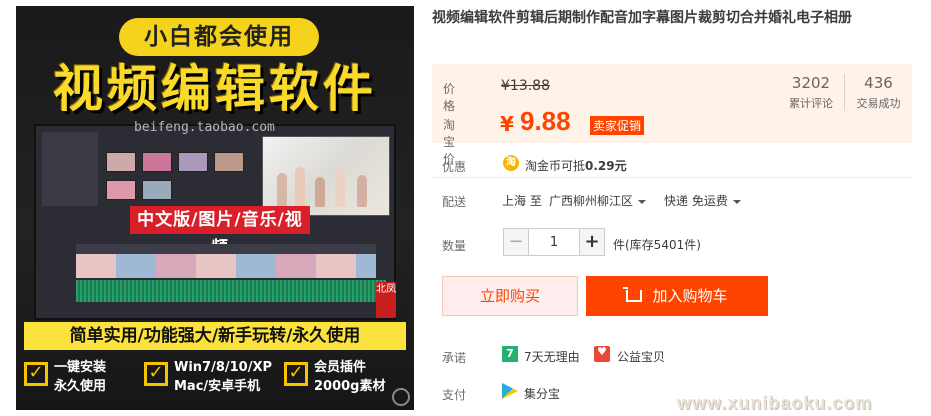 This screenshot has width=931, height=416. I want to click on feature-line: 一键安装, so click(80, 367).